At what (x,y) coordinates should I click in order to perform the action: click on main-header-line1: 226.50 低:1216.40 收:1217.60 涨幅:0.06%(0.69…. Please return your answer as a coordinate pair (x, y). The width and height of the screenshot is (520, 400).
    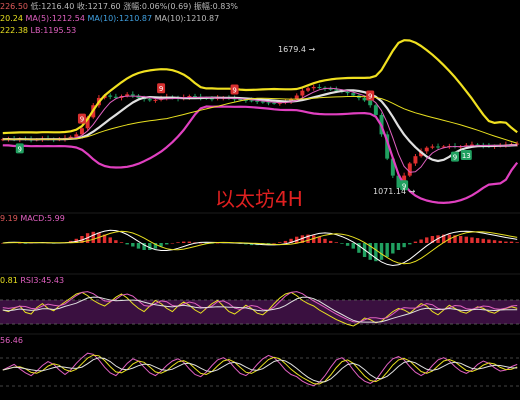
    Looking at the image, I should click on (119, 6).